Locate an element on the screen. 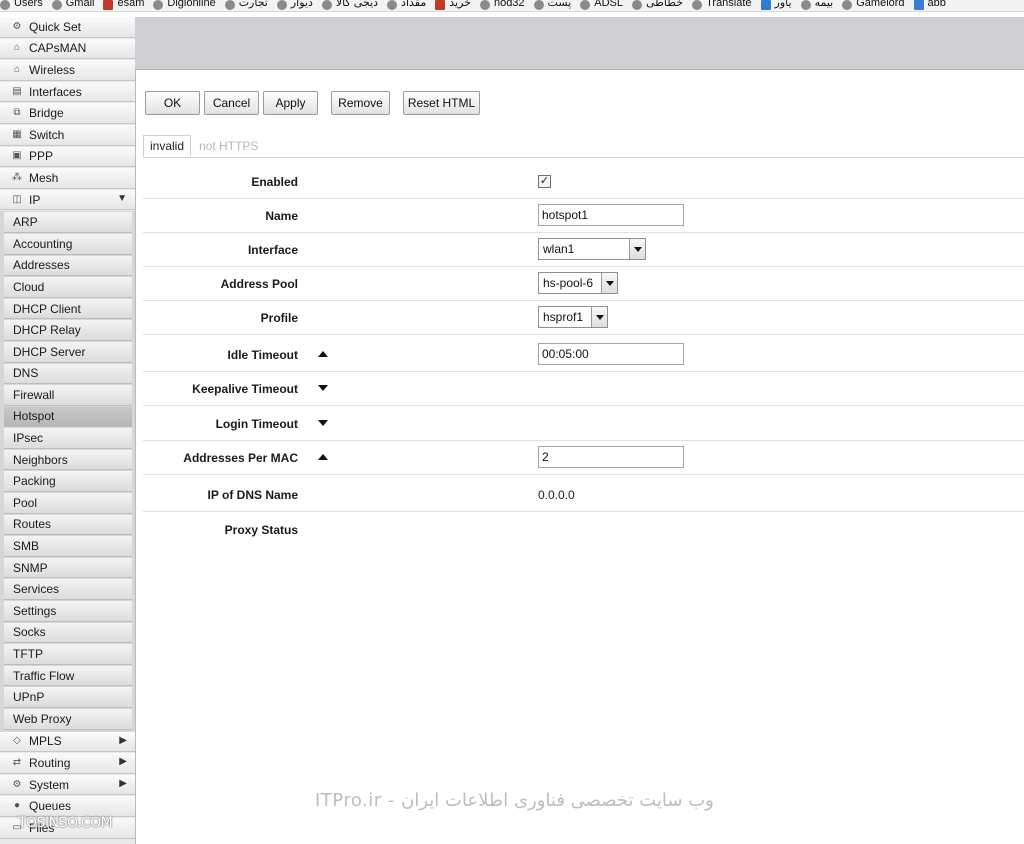  sidebar-item-interfaces: ▤ Interfaces is located at coordinates (67, 92).